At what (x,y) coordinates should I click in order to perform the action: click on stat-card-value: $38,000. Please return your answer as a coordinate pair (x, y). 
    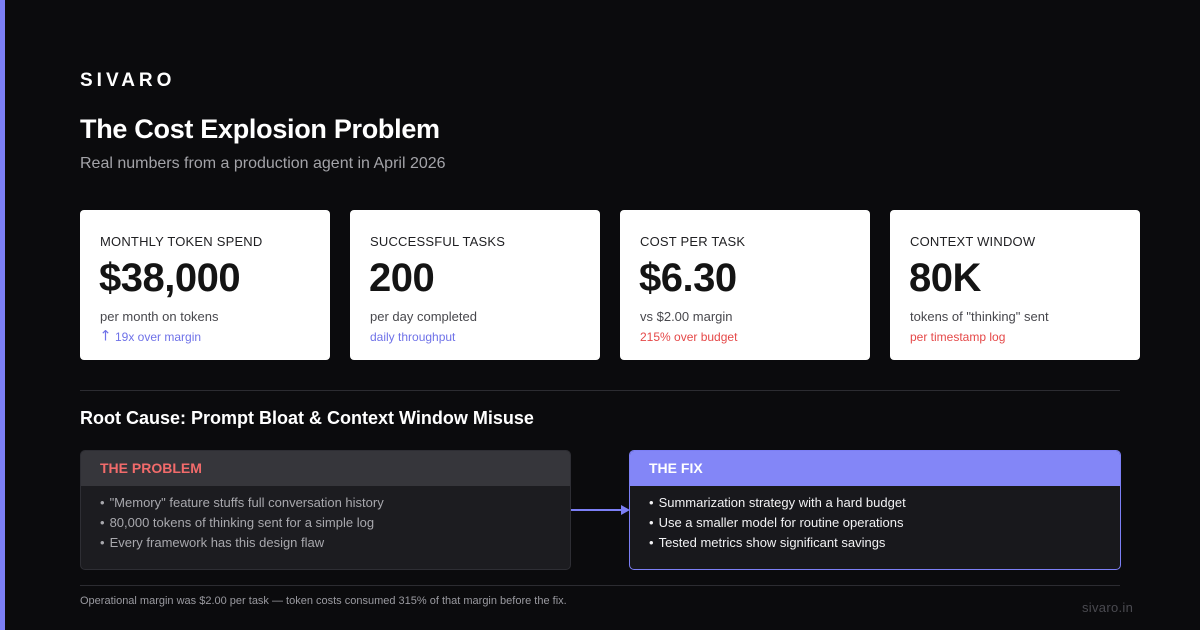
    Looking at the image, I should click on (170, 278).